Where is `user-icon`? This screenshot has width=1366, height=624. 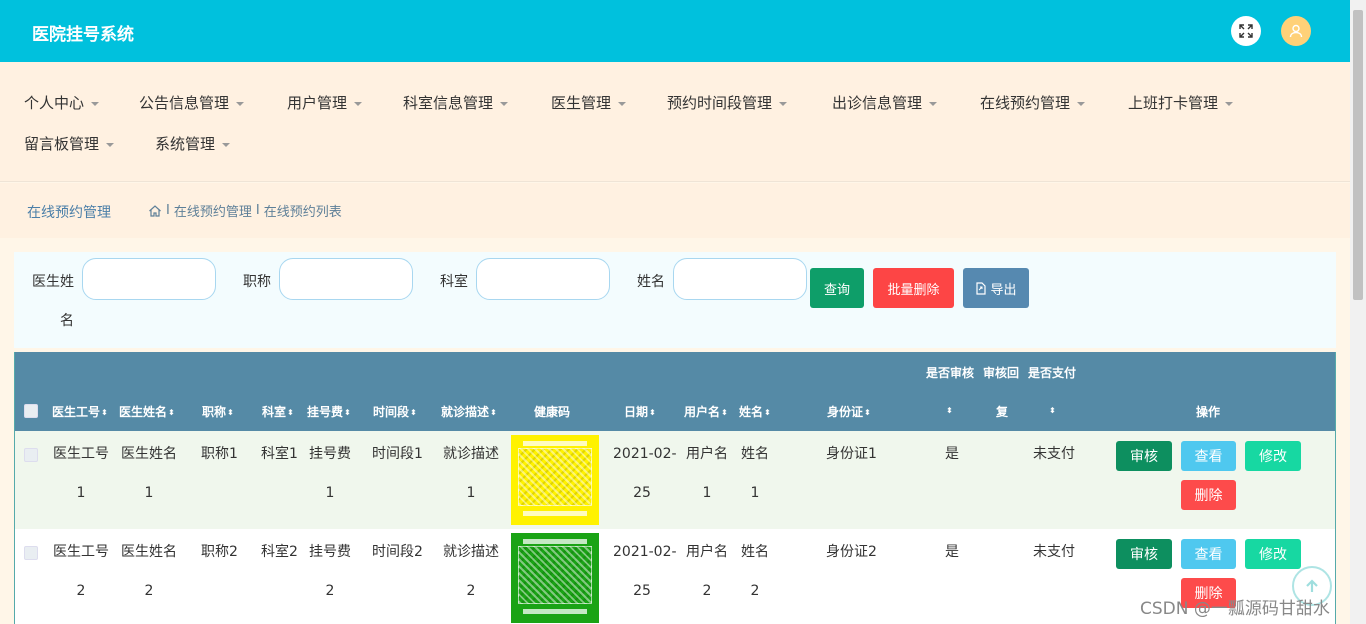
user-icon is located at coordinates (1296, 31).